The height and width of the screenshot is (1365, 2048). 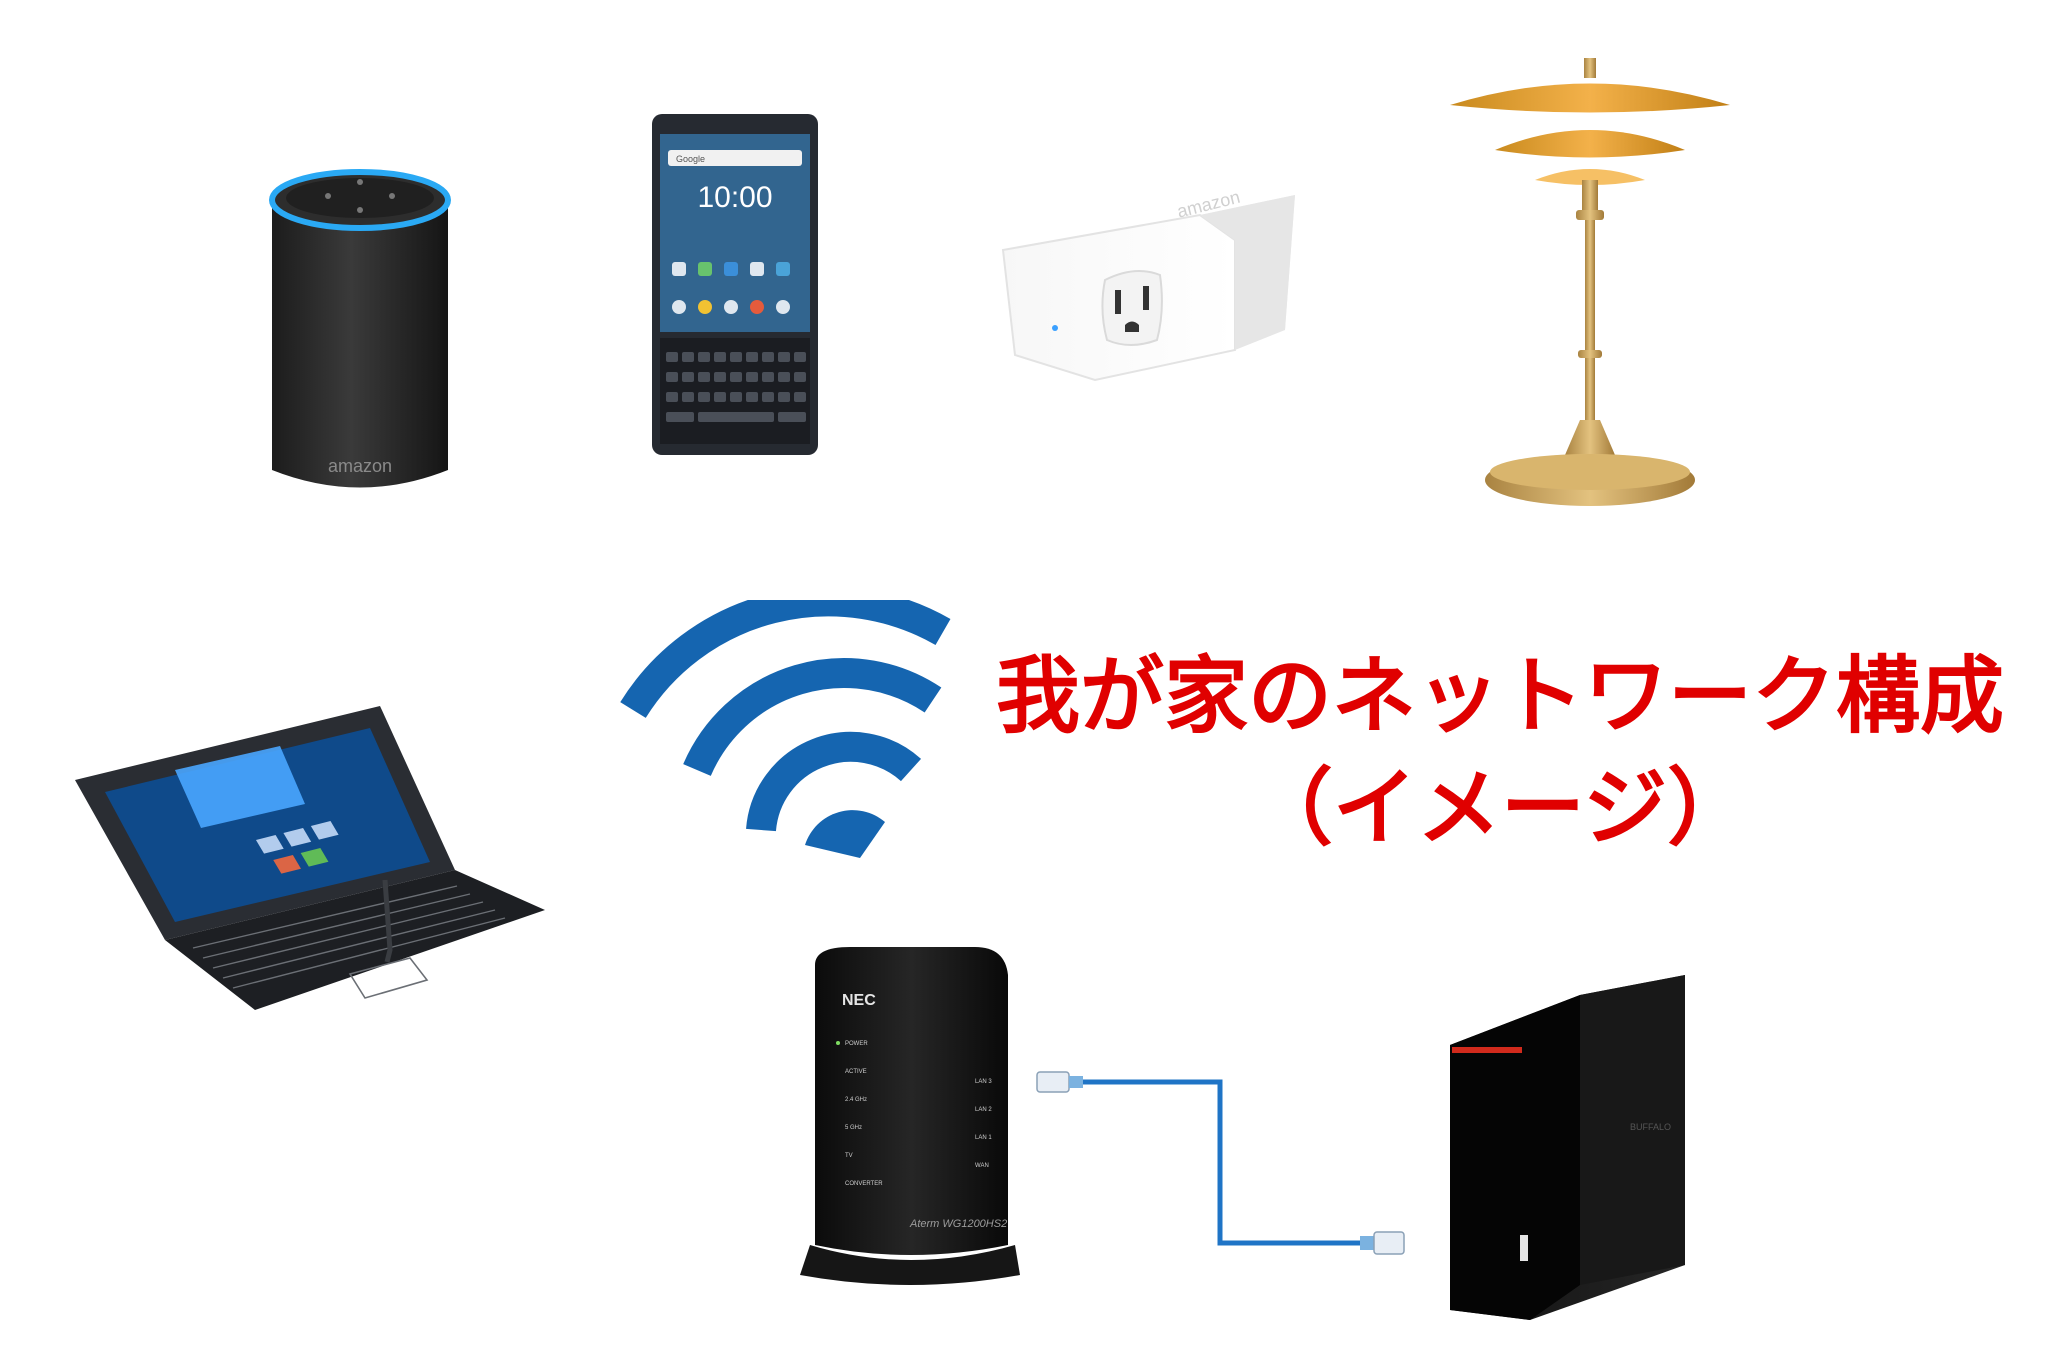 I want to click on ethernet-connector-nas, so click(x=1382, y=1243).